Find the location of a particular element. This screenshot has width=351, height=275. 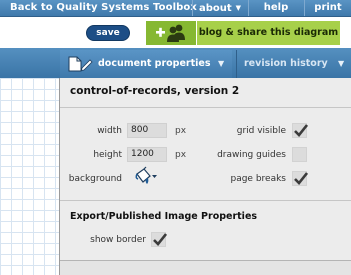

page-breaks-label: page breaks is located at coordinates (258, 179).